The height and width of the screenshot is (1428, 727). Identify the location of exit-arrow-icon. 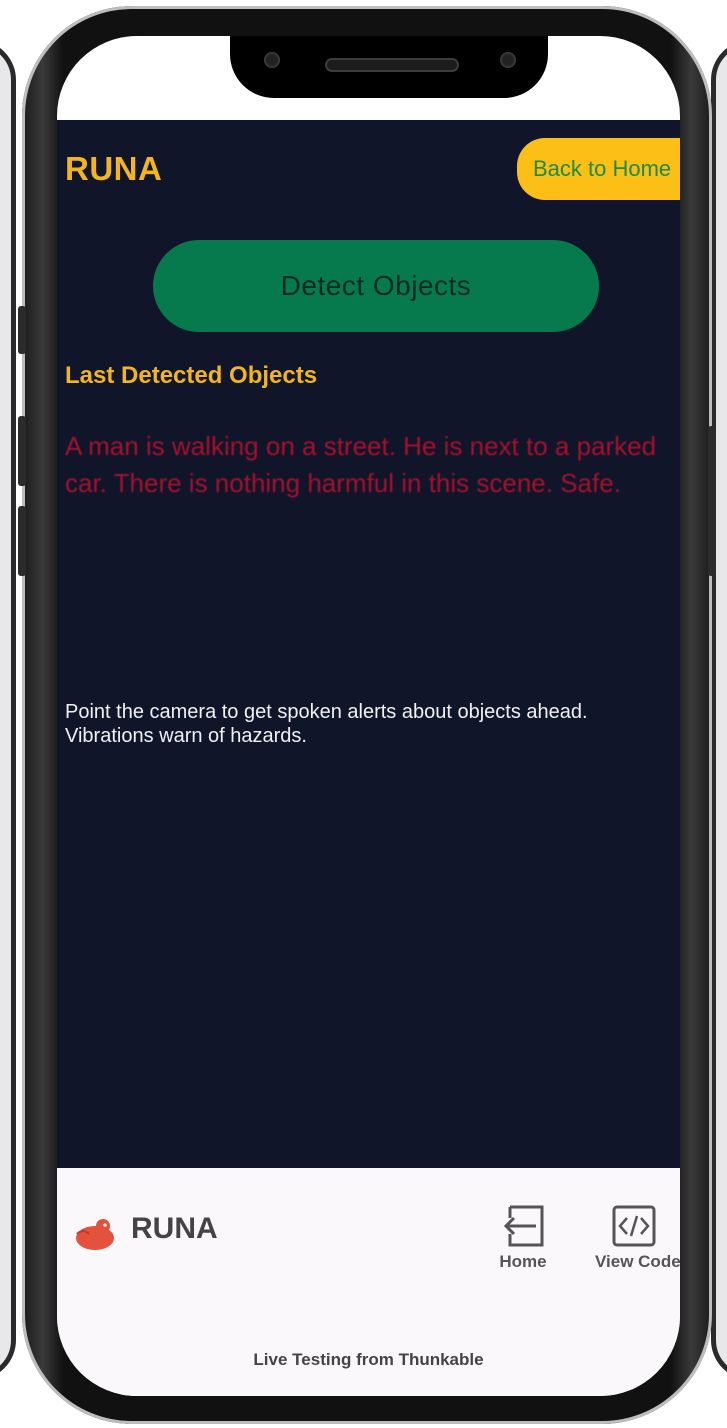
(523, 1226).